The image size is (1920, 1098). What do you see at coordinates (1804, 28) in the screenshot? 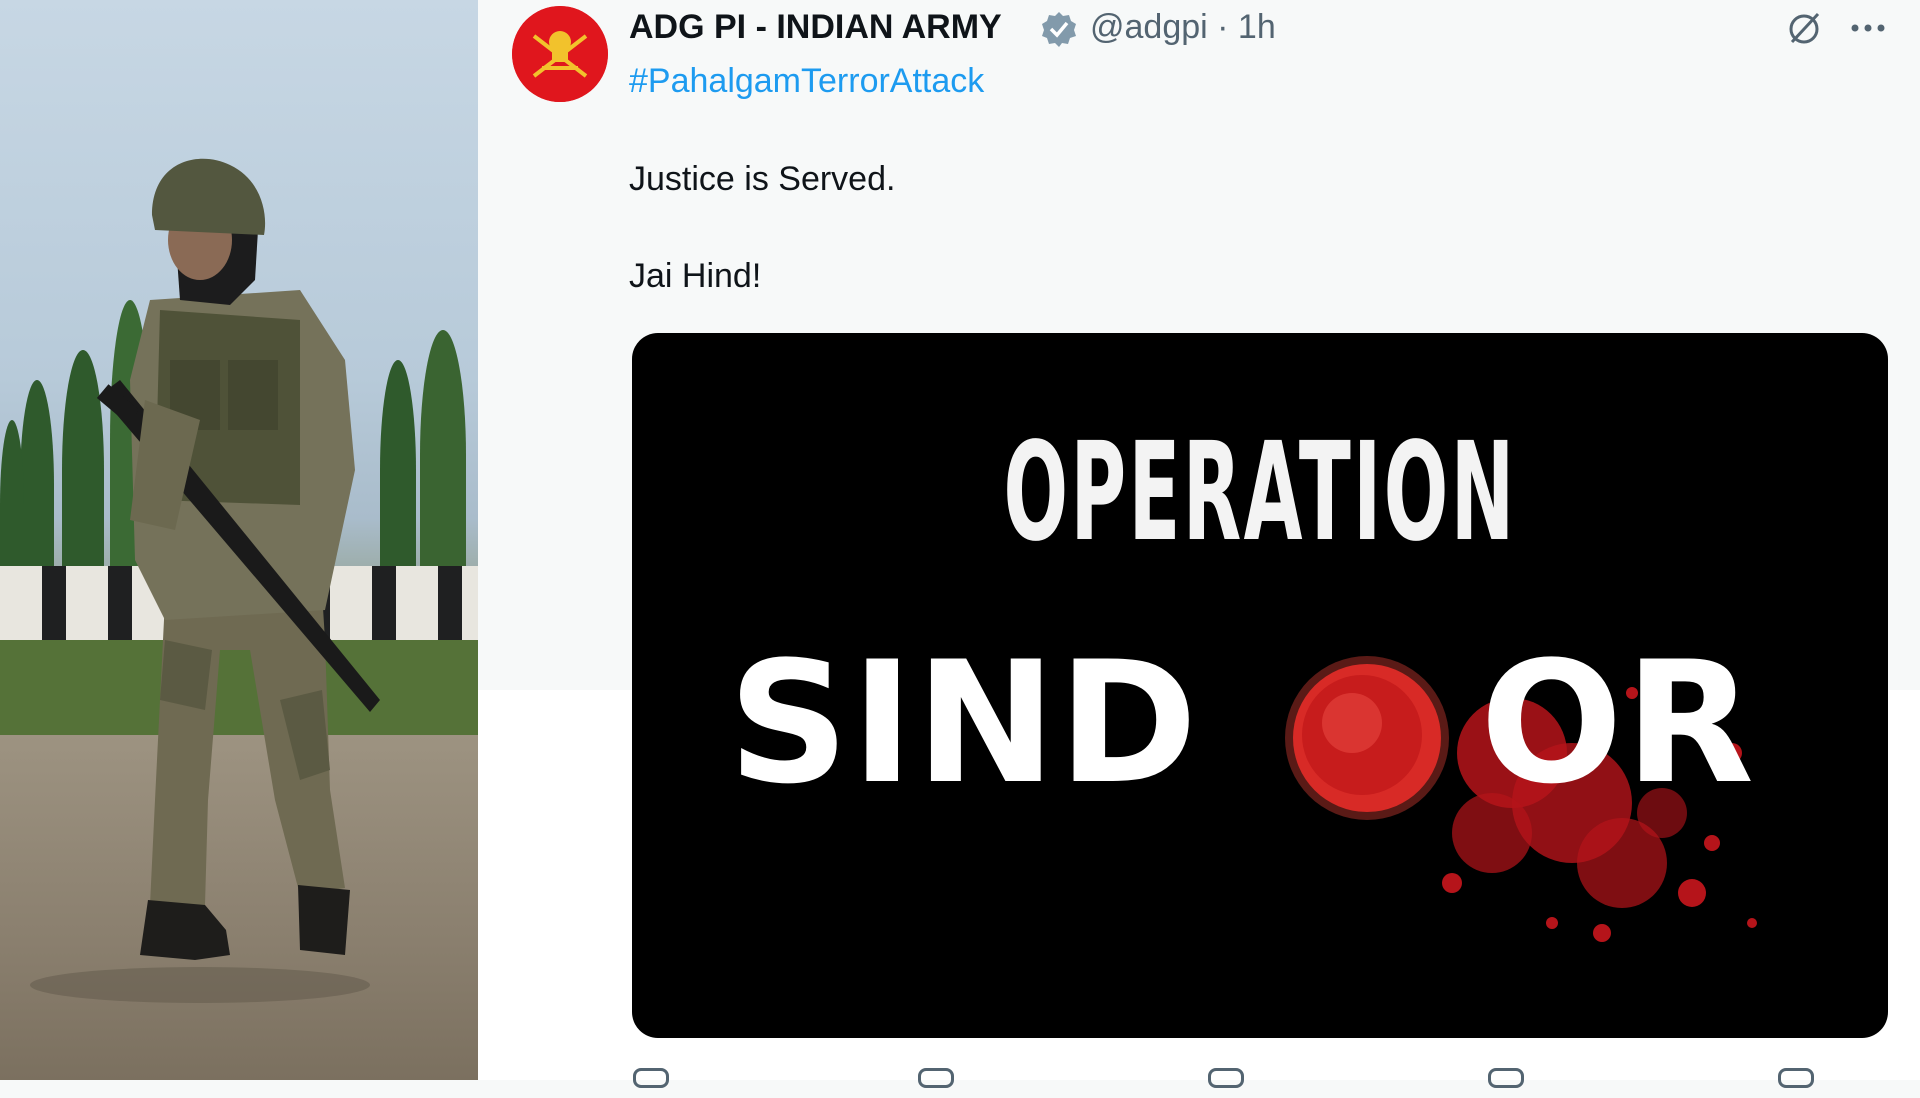
I see `grok-icon` at bounding box center [1804, 28].